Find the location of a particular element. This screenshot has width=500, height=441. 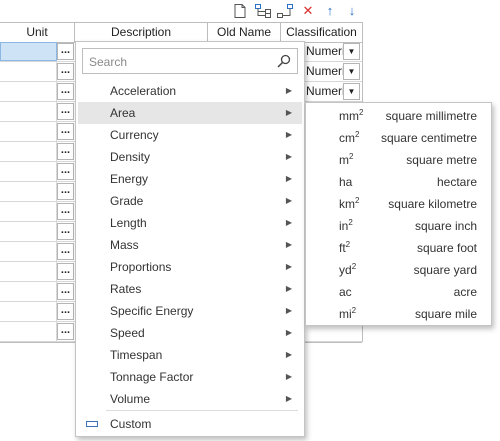

new-document-icon is located at coordinates (240, 11).